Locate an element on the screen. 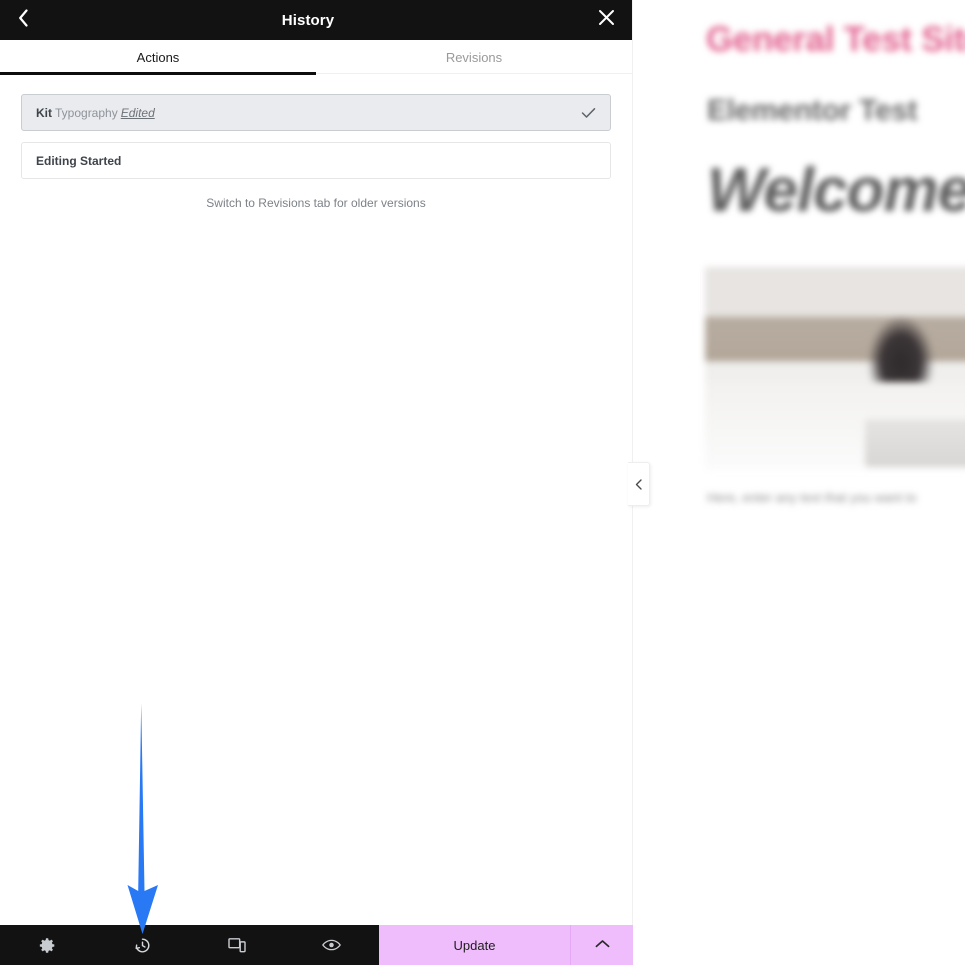 Image resolution: width=965 pixels, height=965 pixels. preview-hero-image is located at coordinates (835, 368).